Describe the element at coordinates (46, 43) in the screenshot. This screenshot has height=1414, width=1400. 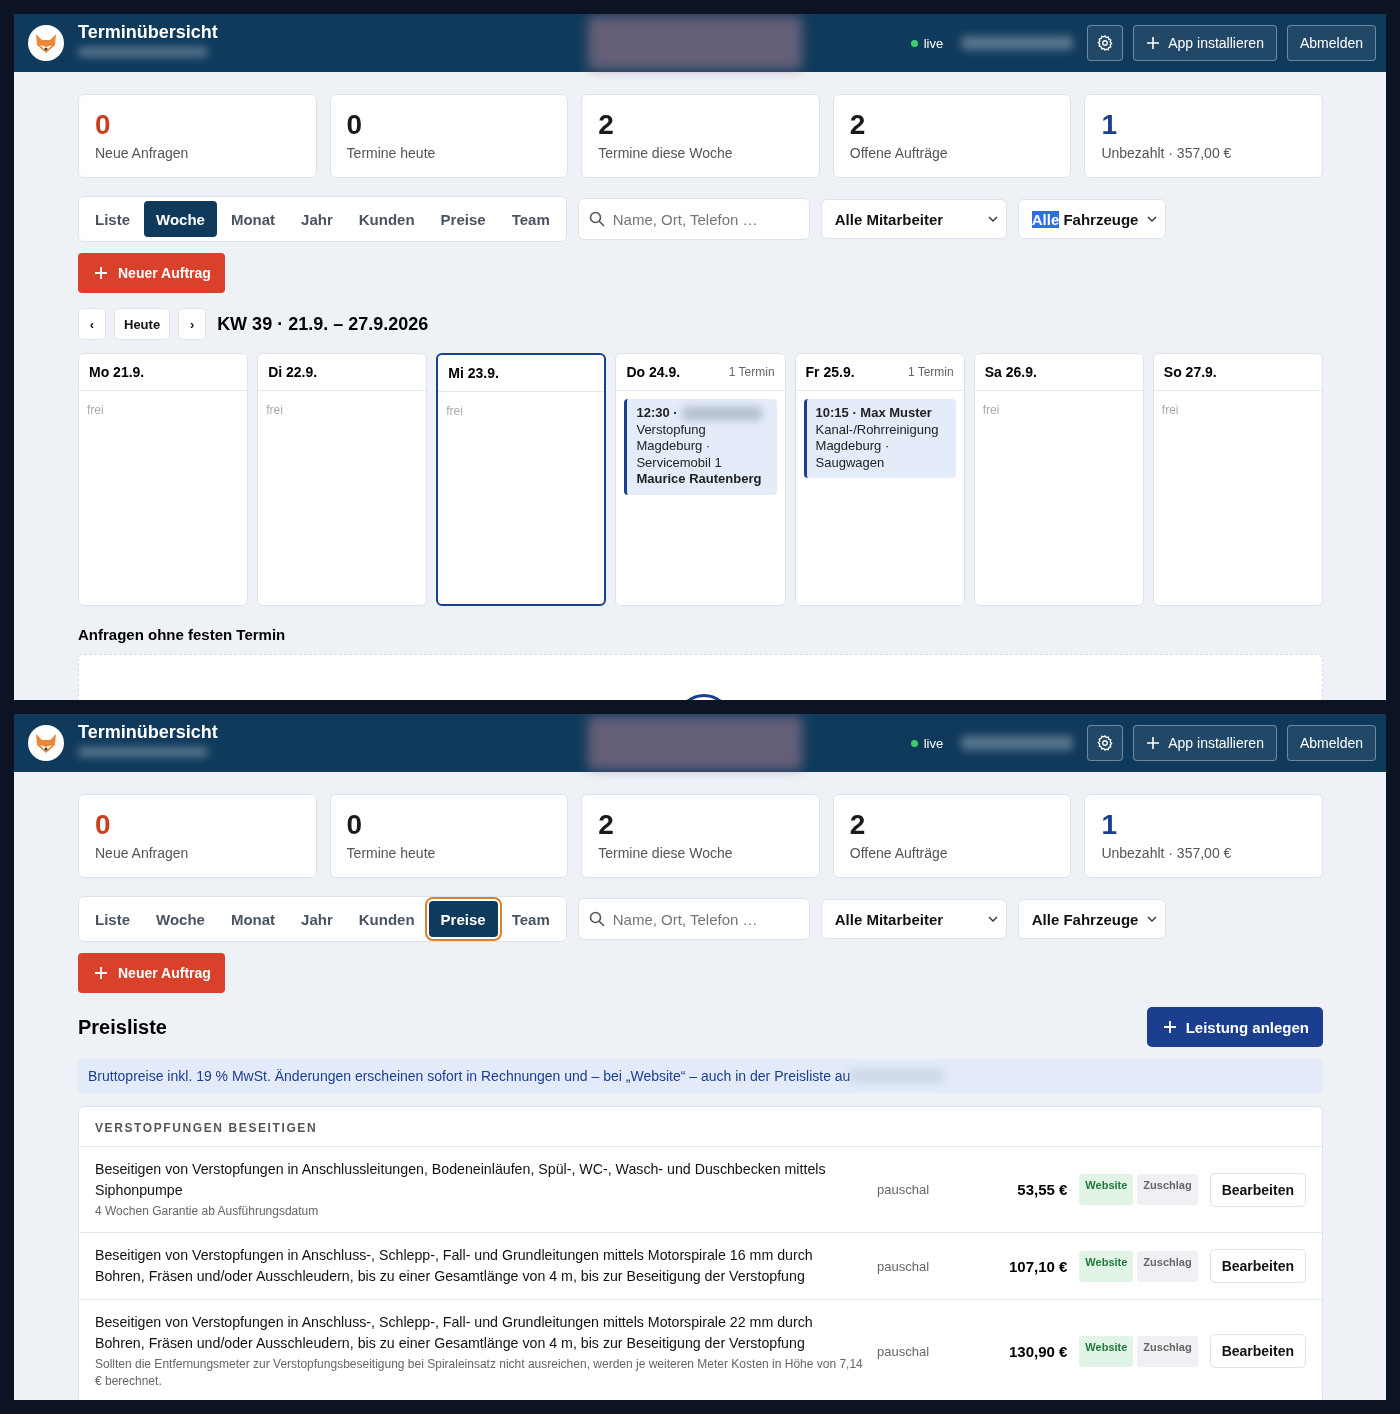
I see `fox-logo-icon` at that location.